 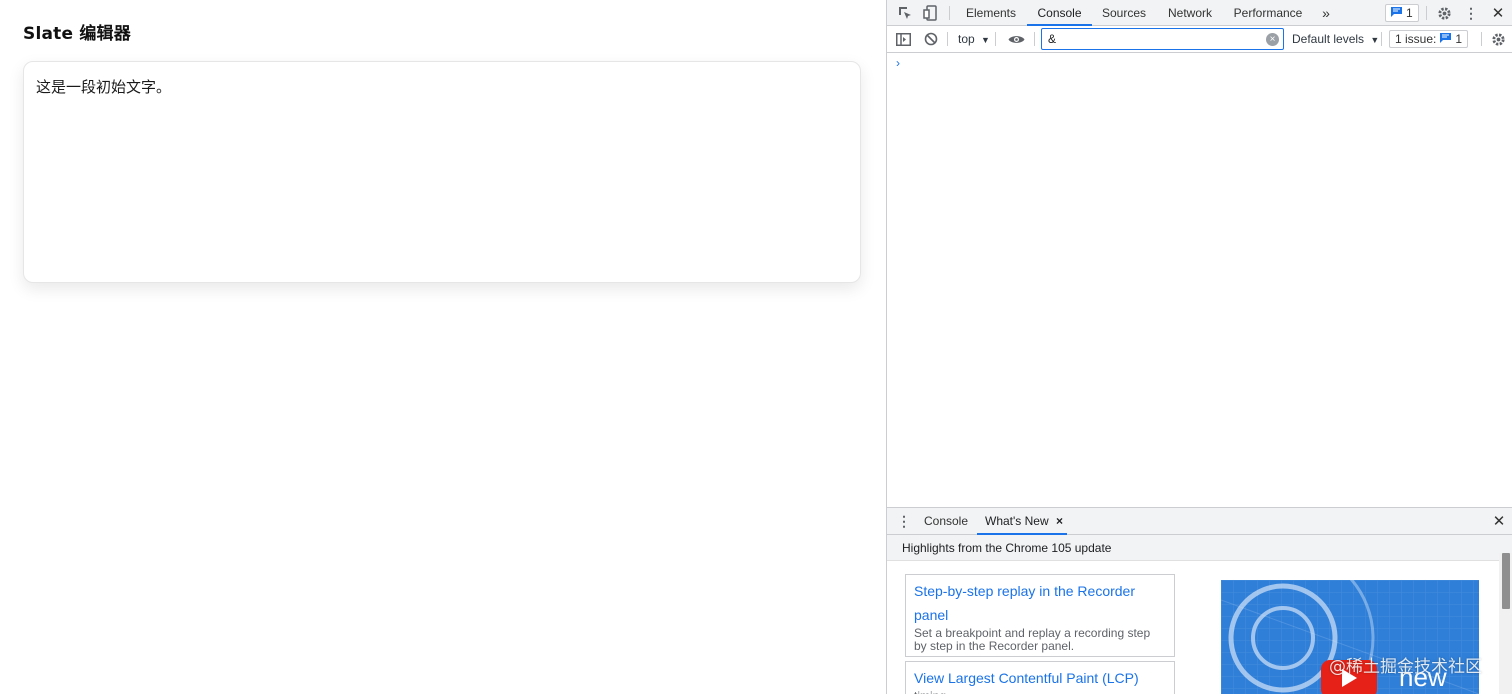 I want to click on issues-label: 1 issue:, so click(x=1416, y=39).